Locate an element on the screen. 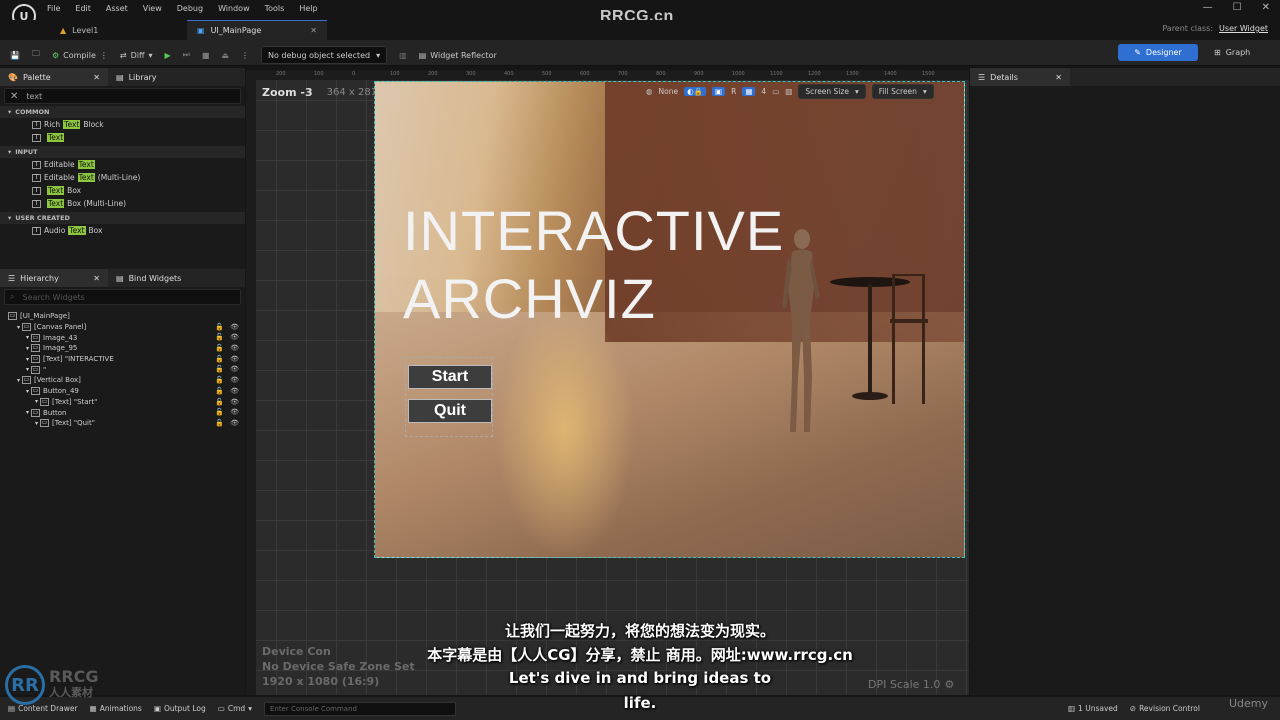  palette-search-input: text is located at coordinates (34, 96).